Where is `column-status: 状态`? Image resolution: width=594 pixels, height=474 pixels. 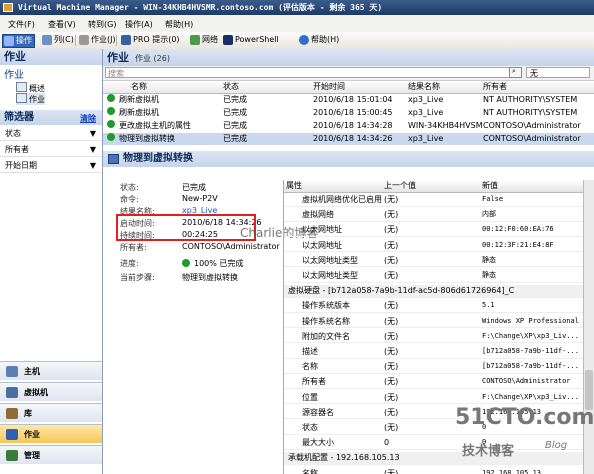
column-status: 状态 is located at coordinates (231, 87).